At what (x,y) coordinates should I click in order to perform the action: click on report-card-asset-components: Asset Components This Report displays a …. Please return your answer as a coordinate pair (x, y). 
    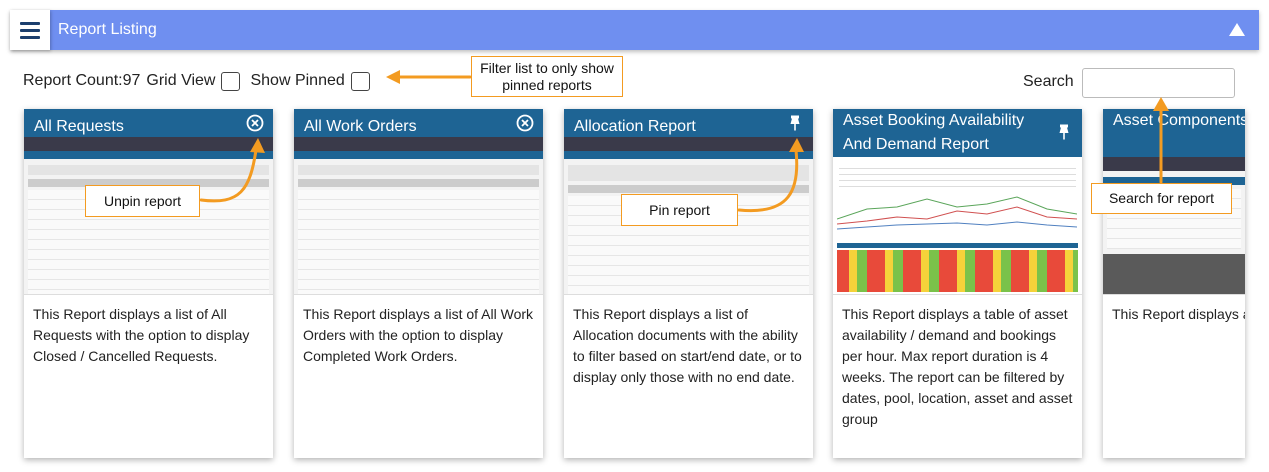
    Looking at the image, I should click on (1174, 283).